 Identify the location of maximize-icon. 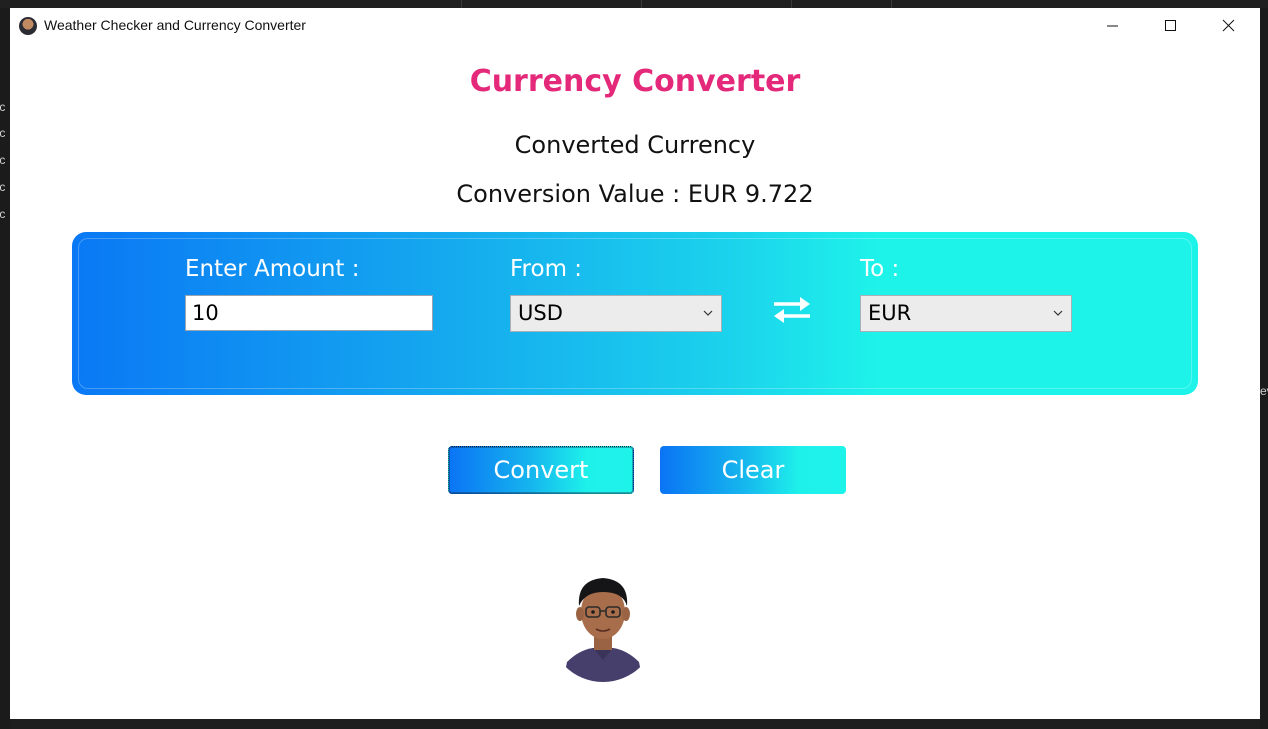
(1170, 25).